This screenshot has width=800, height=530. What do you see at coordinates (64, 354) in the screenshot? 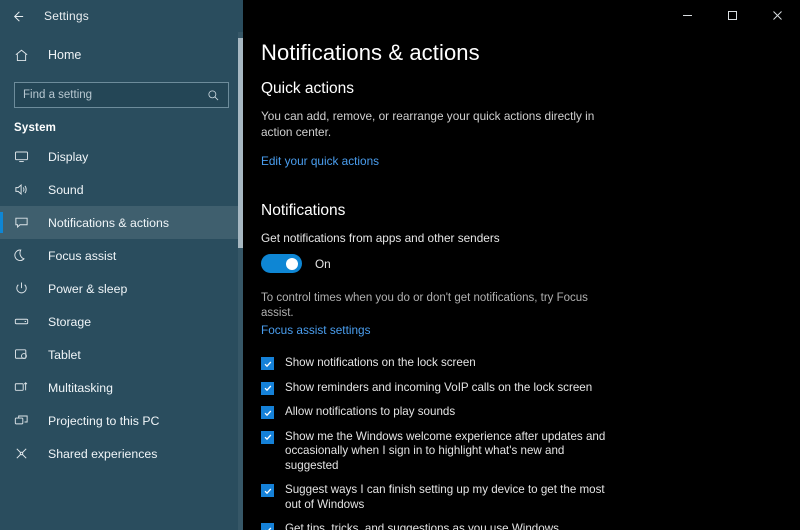
I see `sidebar-item-tablet-label: Tablet` at bounding box center [64, 354].